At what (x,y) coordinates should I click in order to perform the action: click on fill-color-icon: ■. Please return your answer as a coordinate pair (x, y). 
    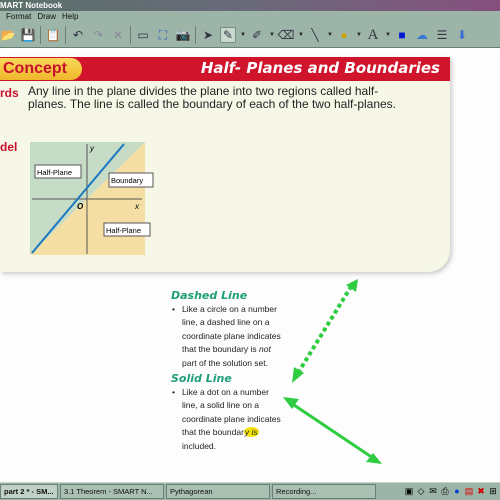
    Looking at the image, I should click on (402, 35).